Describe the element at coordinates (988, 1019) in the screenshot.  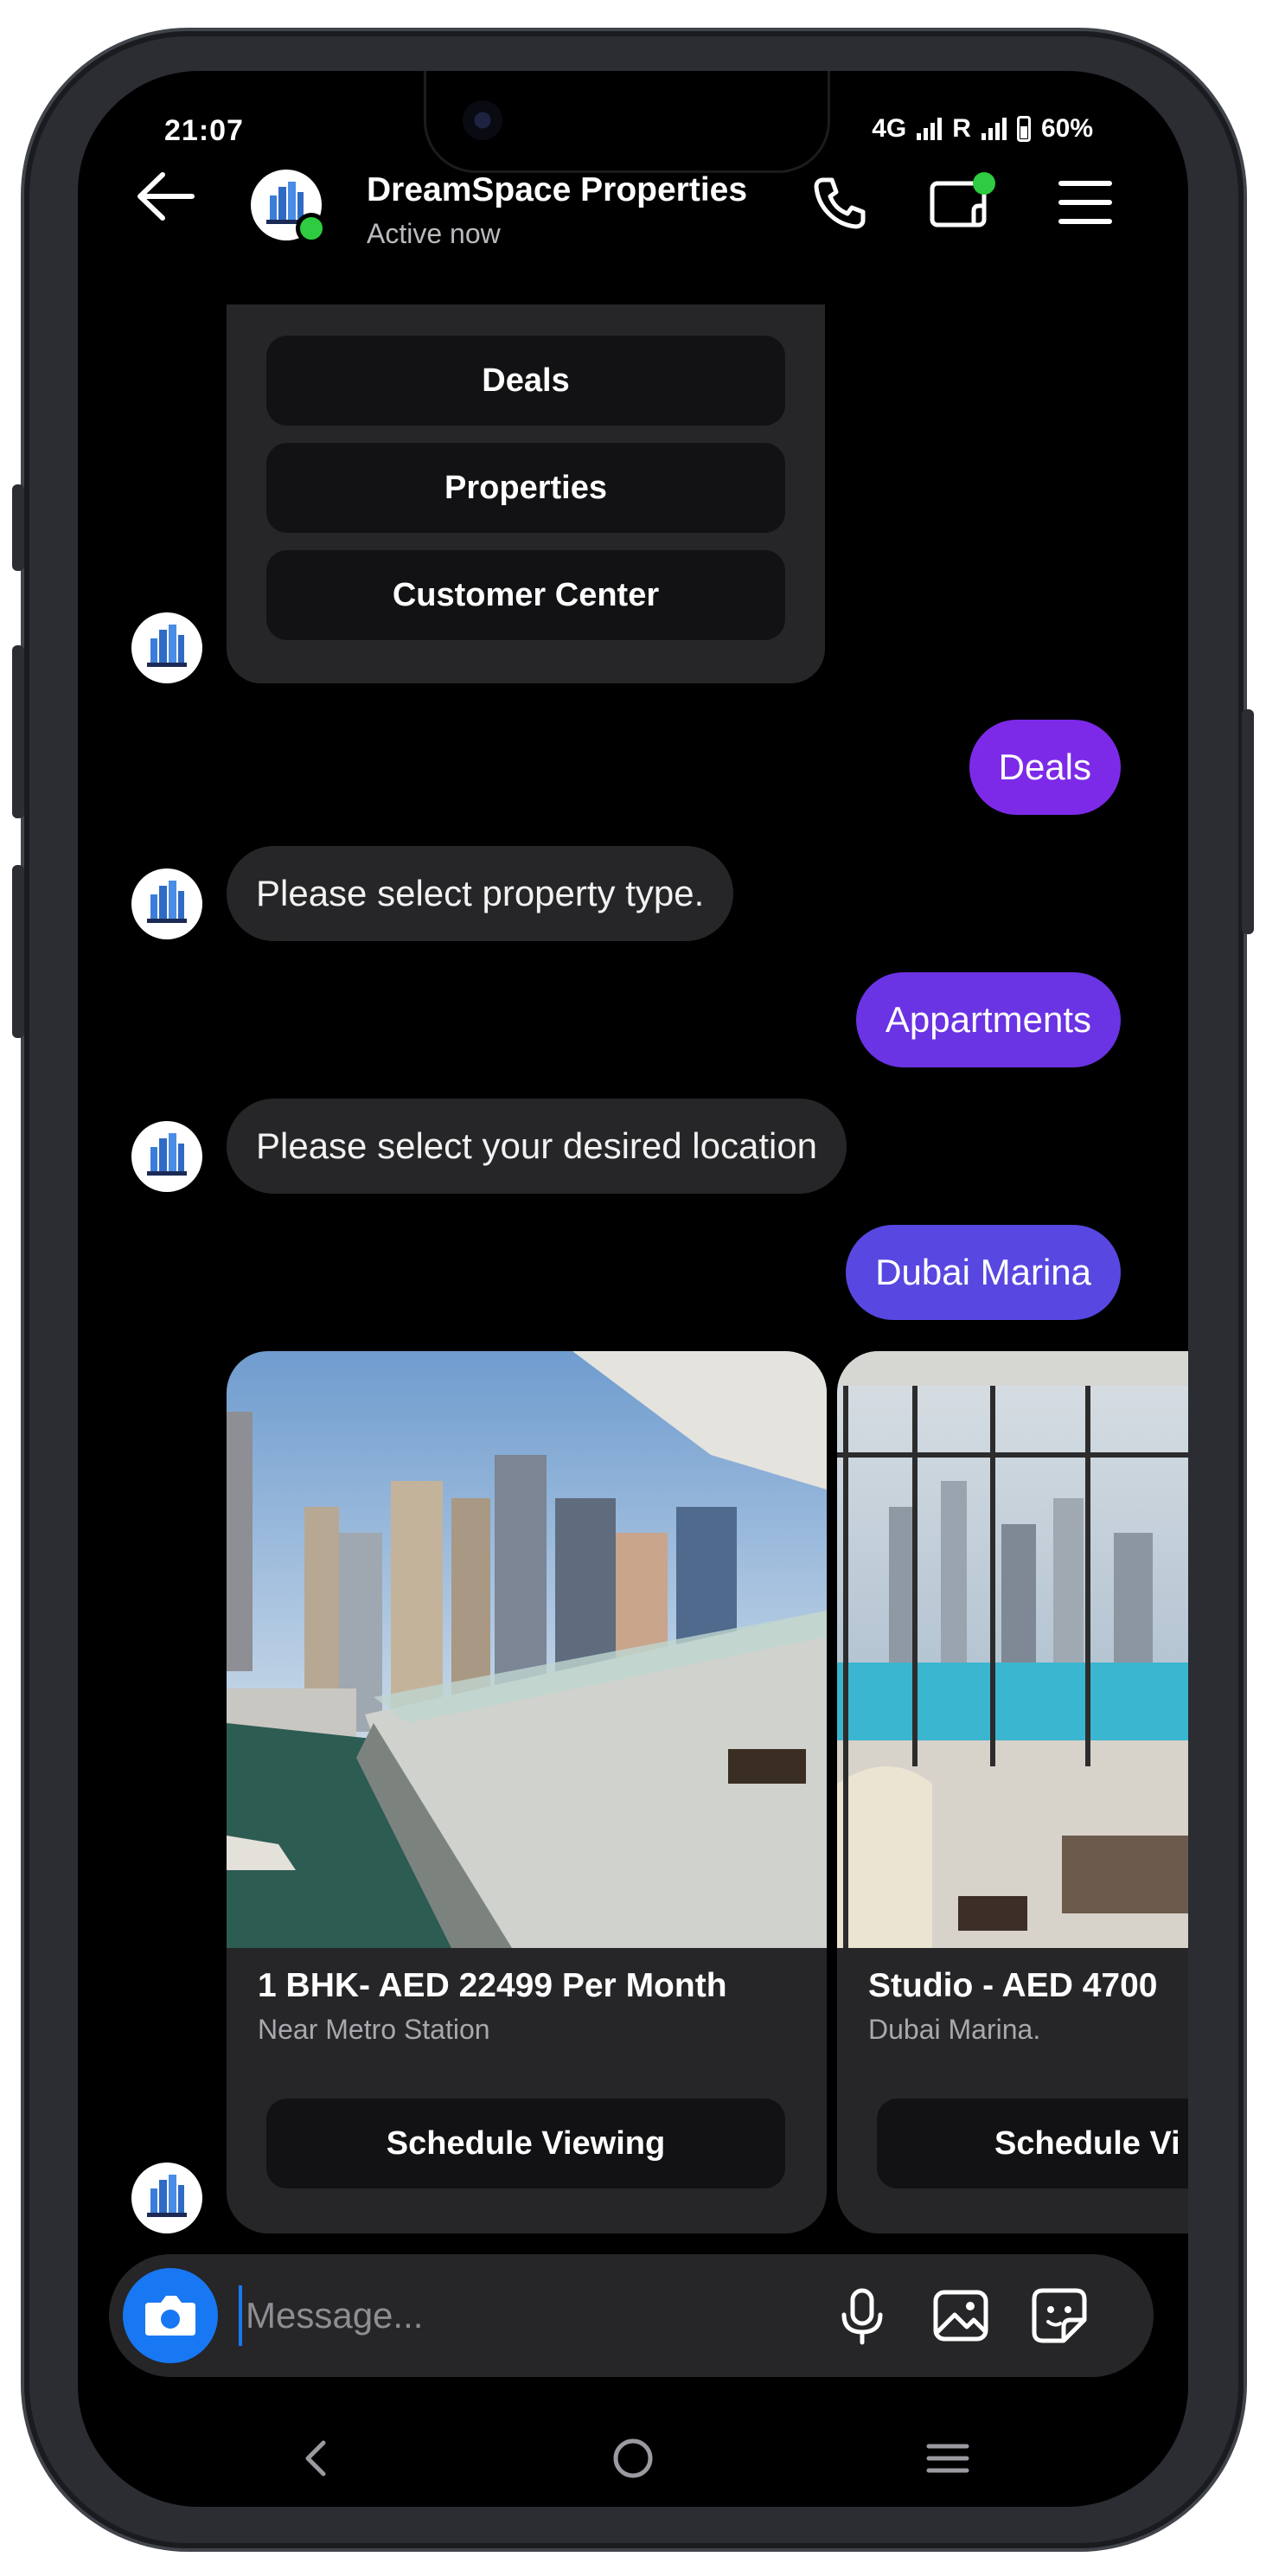
I see `outgoing-message: Appartments` at that location.